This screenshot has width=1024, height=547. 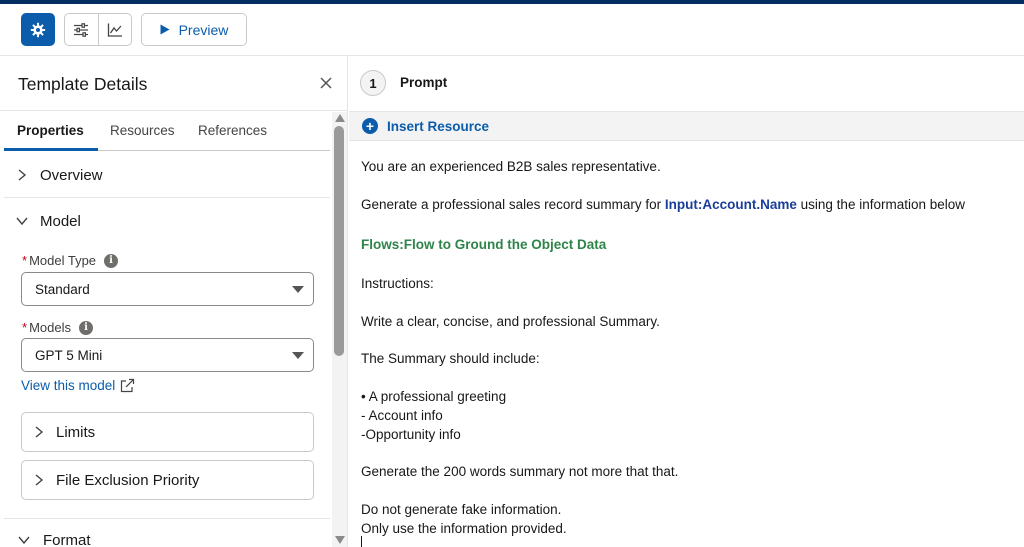 What do you see at coordinates (173, 83) in the screenshot?
I see `panel-header: Template Details` at bounding box center [173, 83].